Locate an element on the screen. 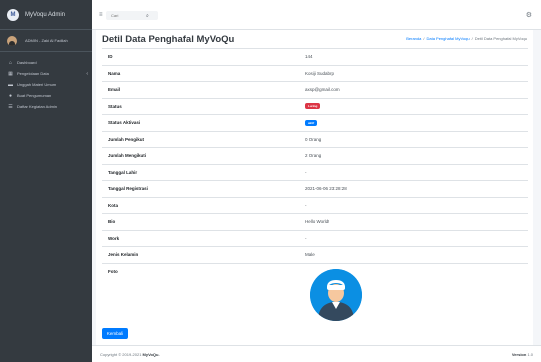  version-value: 1.0 is located at coordinates (530, 354).